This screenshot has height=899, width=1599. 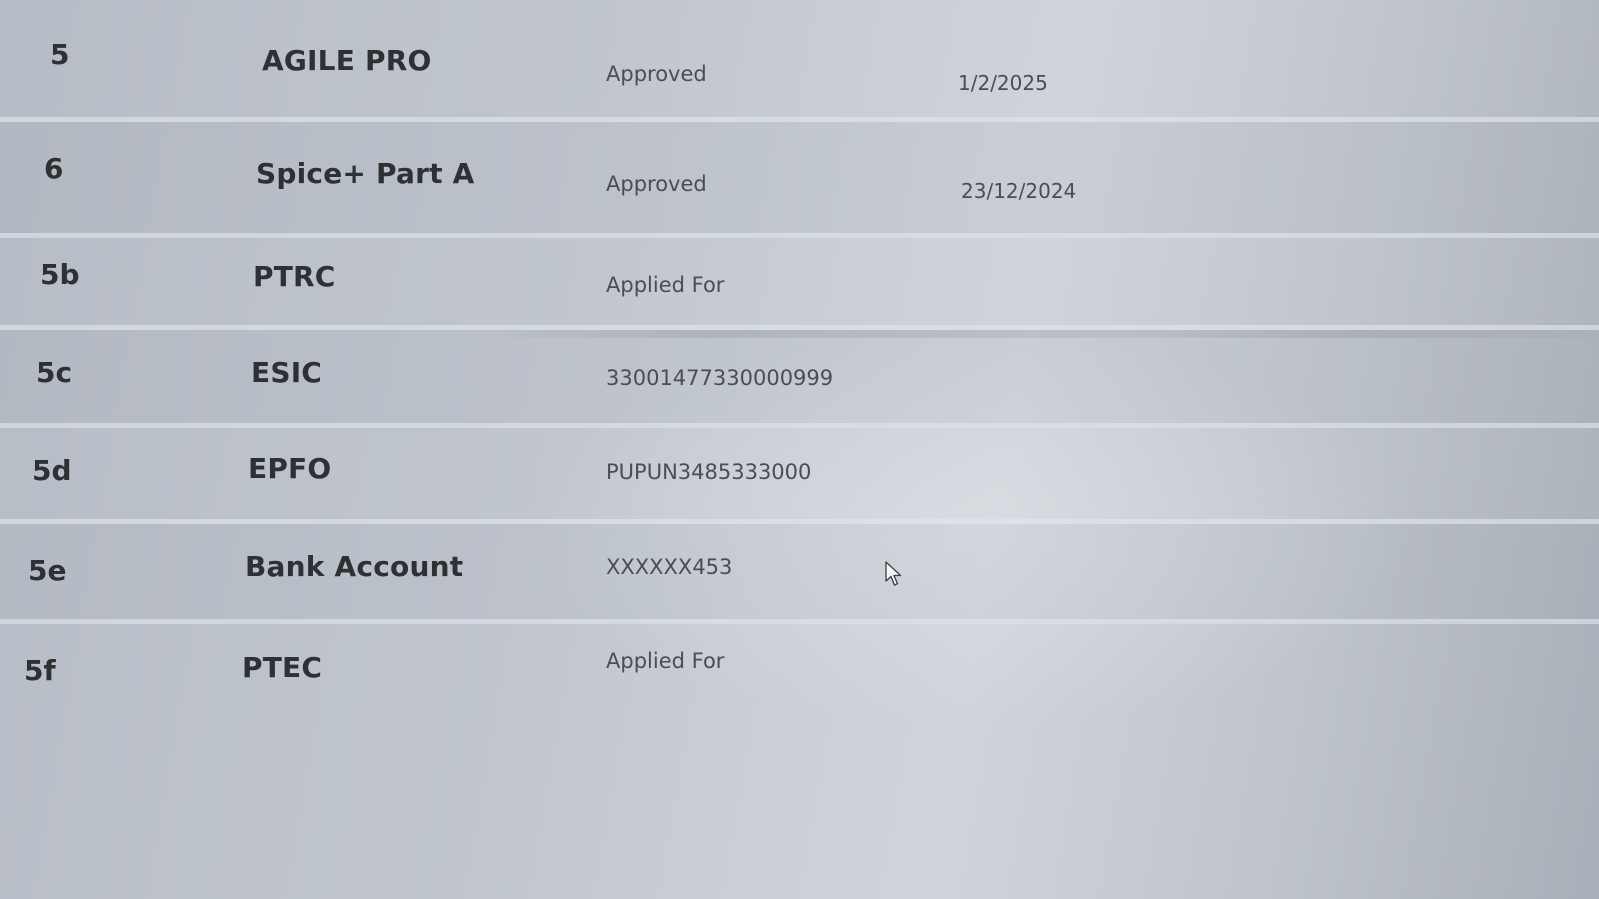 What do you see at coordinates (287, 372) in the screenshot?
I see `registration-name: ESIC` at bounding box center [287, 372].